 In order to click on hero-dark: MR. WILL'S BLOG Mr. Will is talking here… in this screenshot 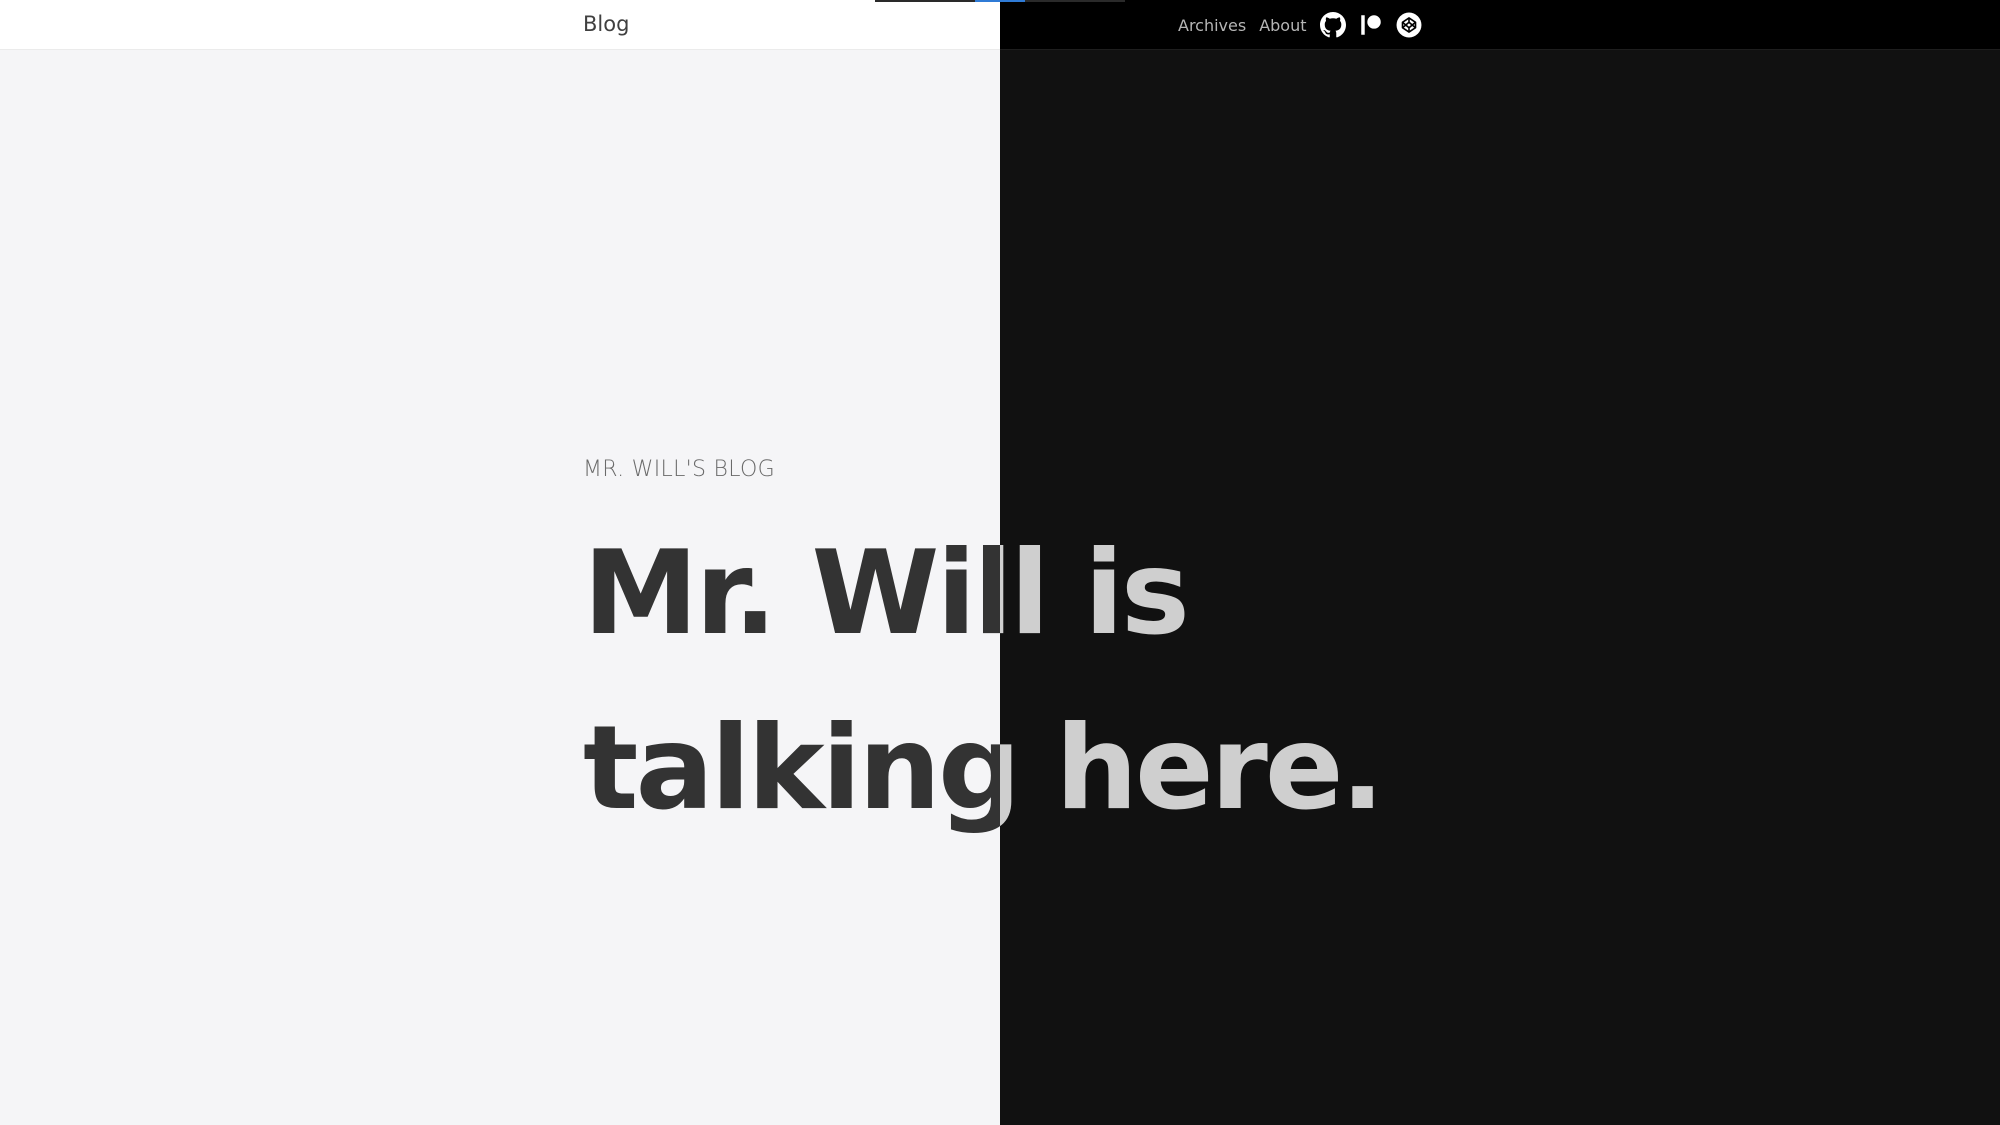, I will do `click(1291, 654)`.